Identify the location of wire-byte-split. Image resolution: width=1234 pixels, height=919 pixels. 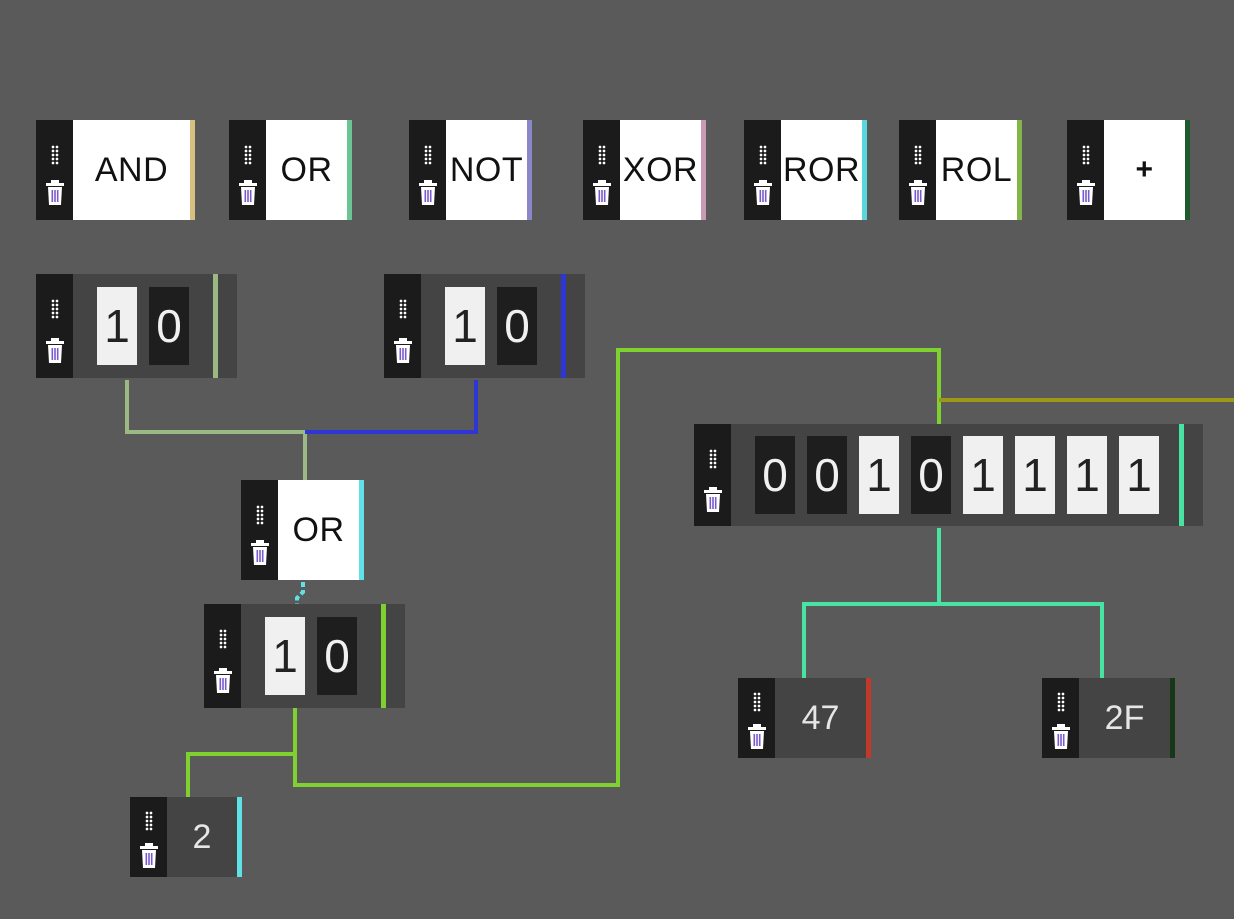
(953, 640).